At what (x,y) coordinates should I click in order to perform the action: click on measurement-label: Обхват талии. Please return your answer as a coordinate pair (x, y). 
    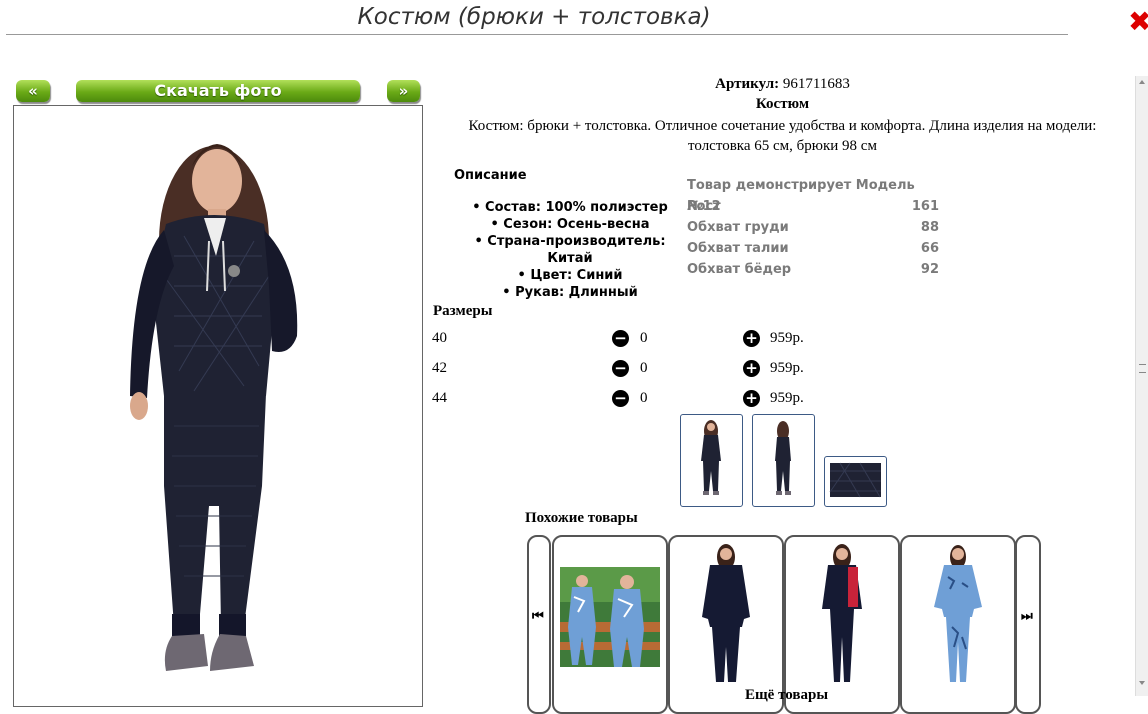
    Looking at the image, I should click on (738, 248).